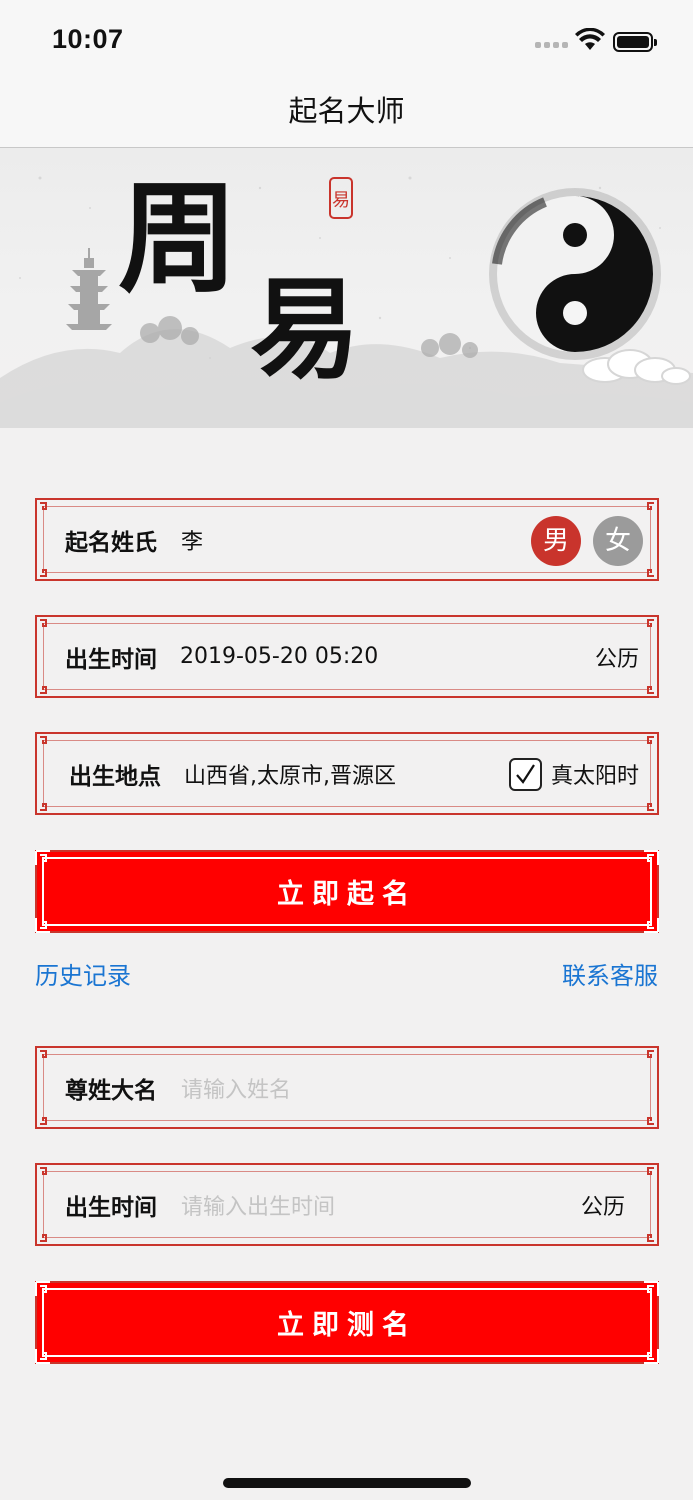  What do you see at coordinates (617, 656) in the screenshot?
I see `calendar-type: 公历` at bounding box center [617, 656].